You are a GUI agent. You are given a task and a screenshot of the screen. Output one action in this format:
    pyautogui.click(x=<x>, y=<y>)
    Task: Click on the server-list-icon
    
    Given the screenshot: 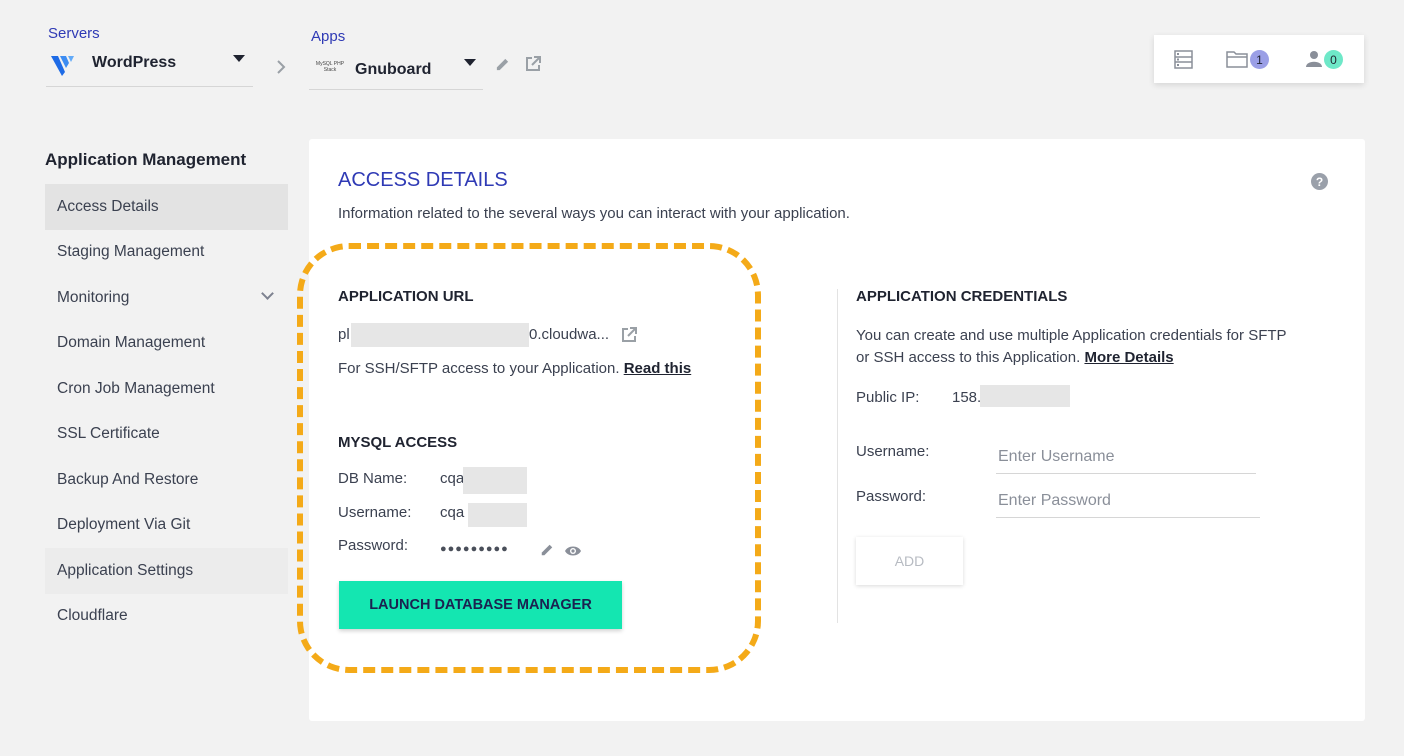 What is the action you would take?
    pyautogui.click(x=1183, y=62)
    